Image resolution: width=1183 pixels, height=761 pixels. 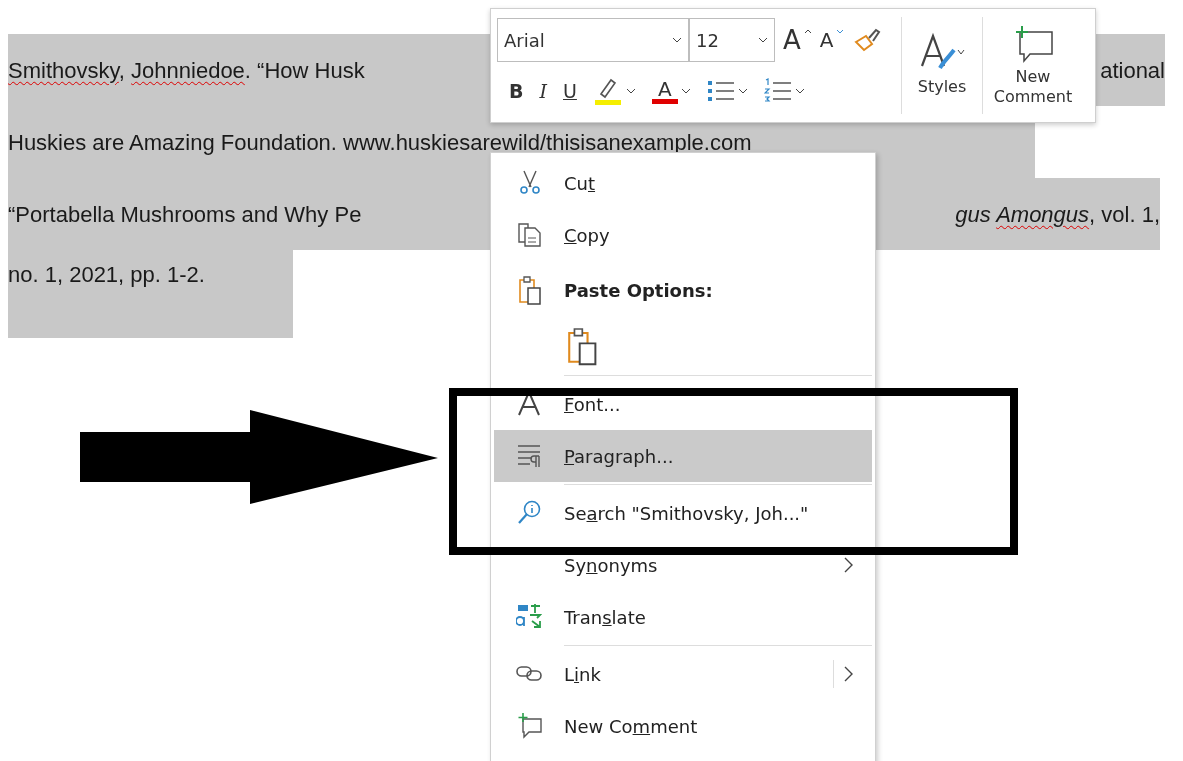 What do you see at coordinates (720, 91) in the screenshot?
I see `bullet-list-icon` at bounding box center [720, 91].